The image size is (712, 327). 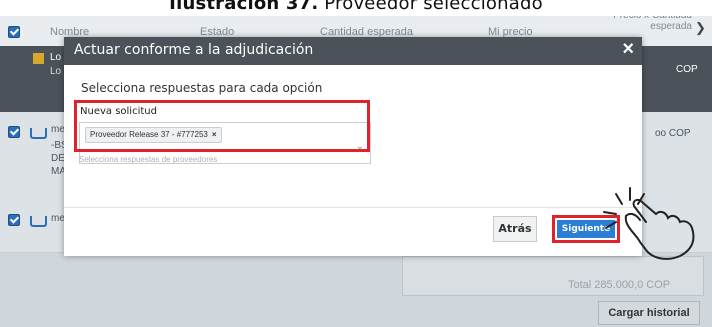 What do you see at coordinates (56, 71) in the screenshot?
I see `lot-sublabel: Lo` at bounding box center [56, 71].